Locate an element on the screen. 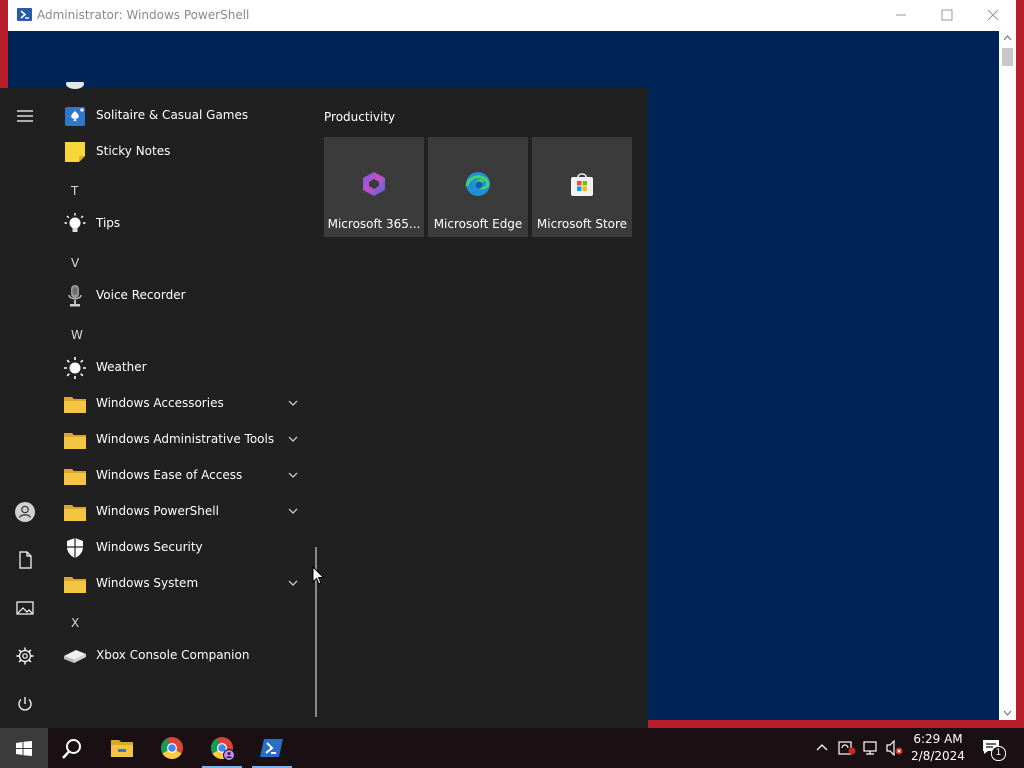 This screenshot has width=1024, height=768. start-button is located at coordinates (24, 748).